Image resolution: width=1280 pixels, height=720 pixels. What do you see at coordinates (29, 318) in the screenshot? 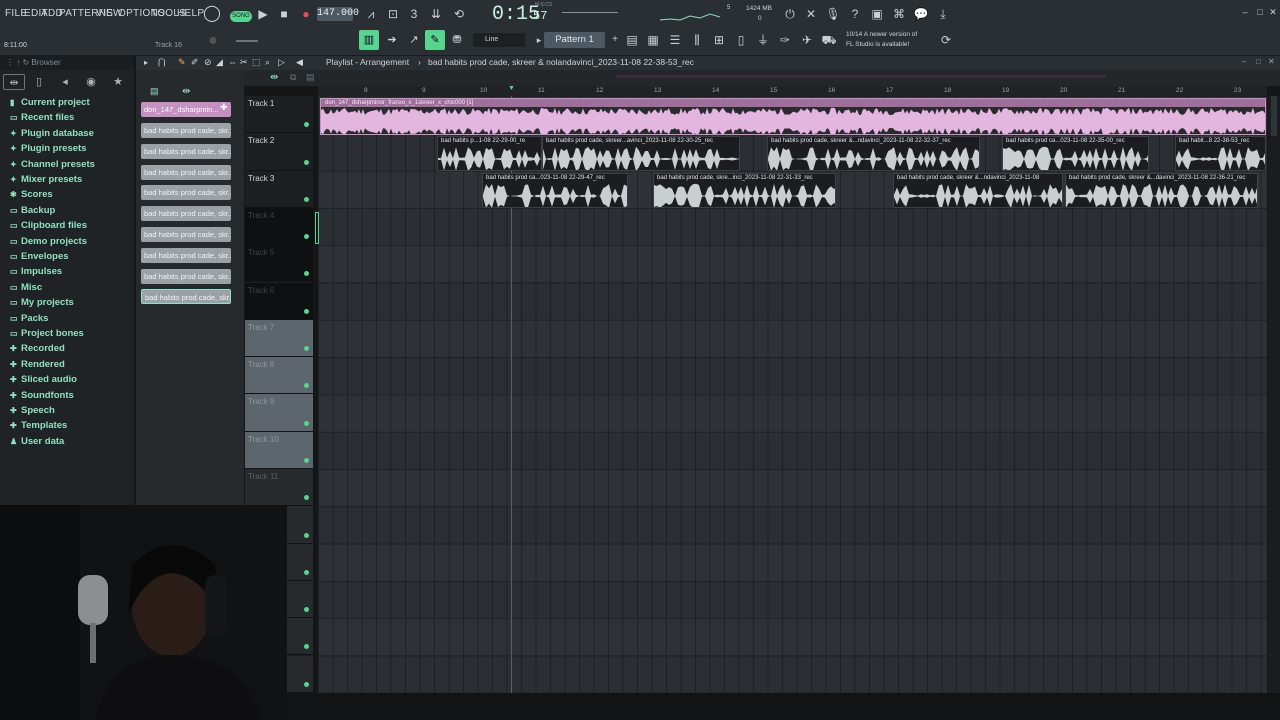
I see `browser-item: ▭ Packs` at bounding box center [29, 318].